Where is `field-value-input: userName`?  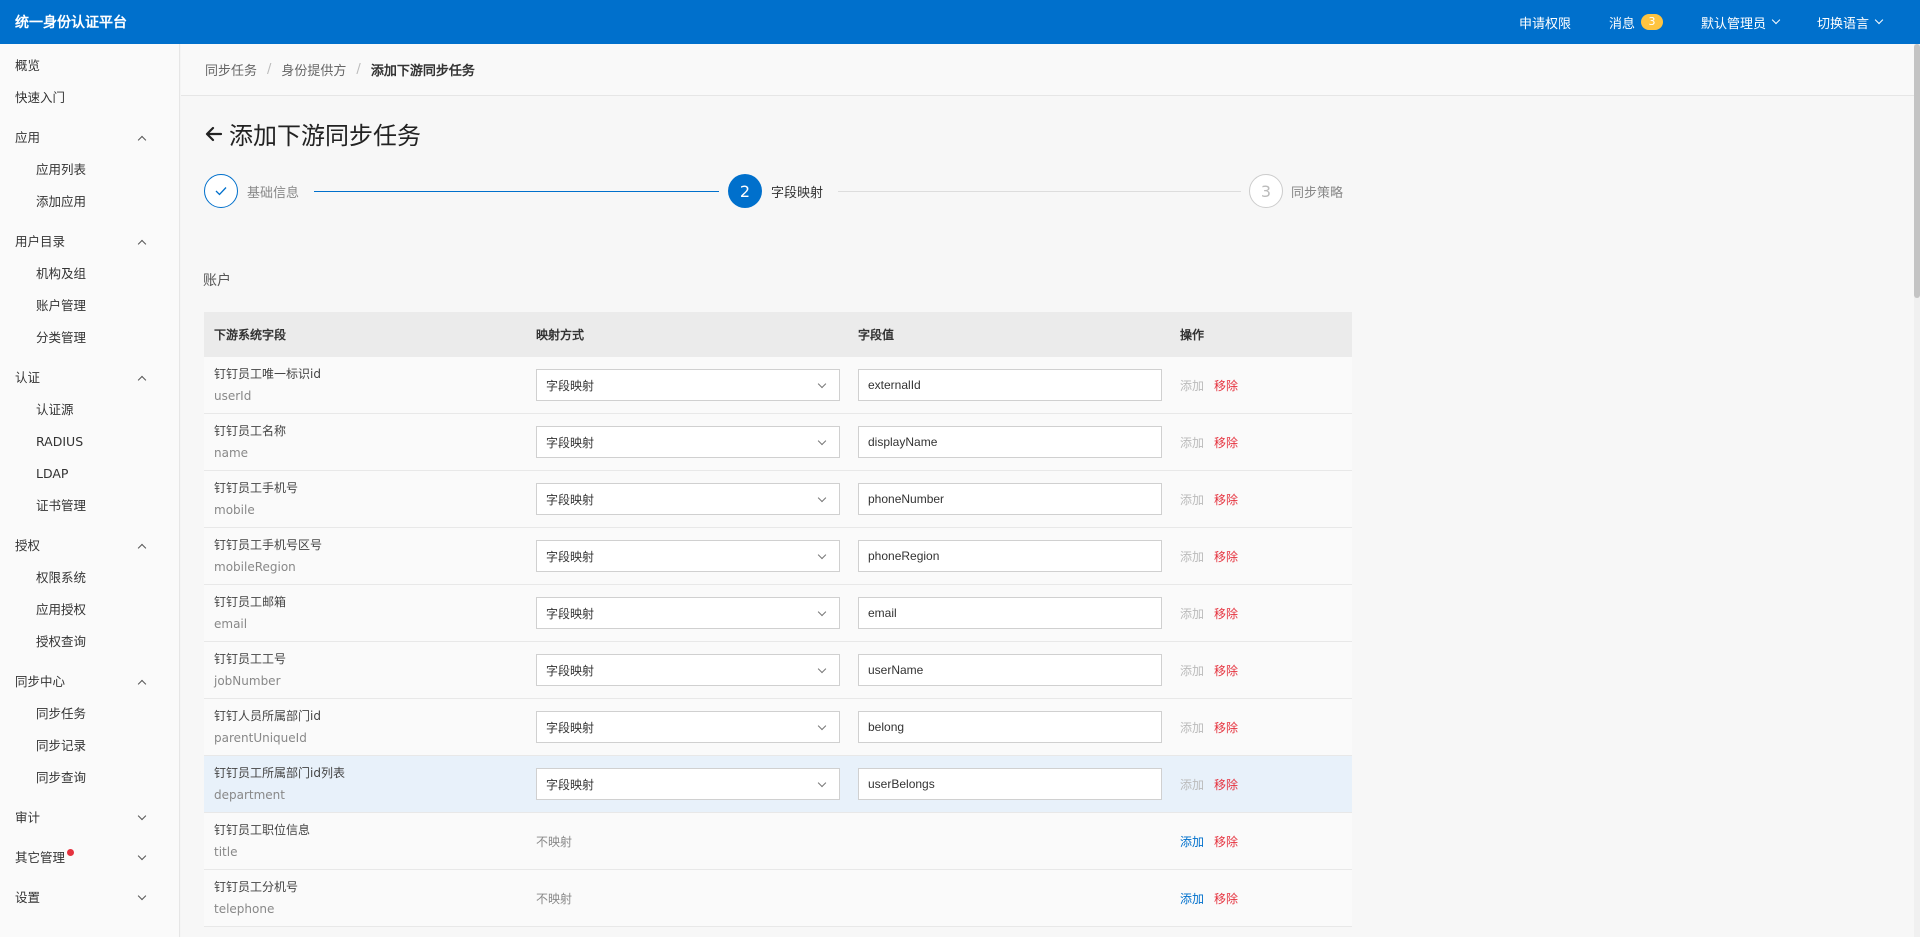
field-value-input: userName is located at coordinates (1010, 670).